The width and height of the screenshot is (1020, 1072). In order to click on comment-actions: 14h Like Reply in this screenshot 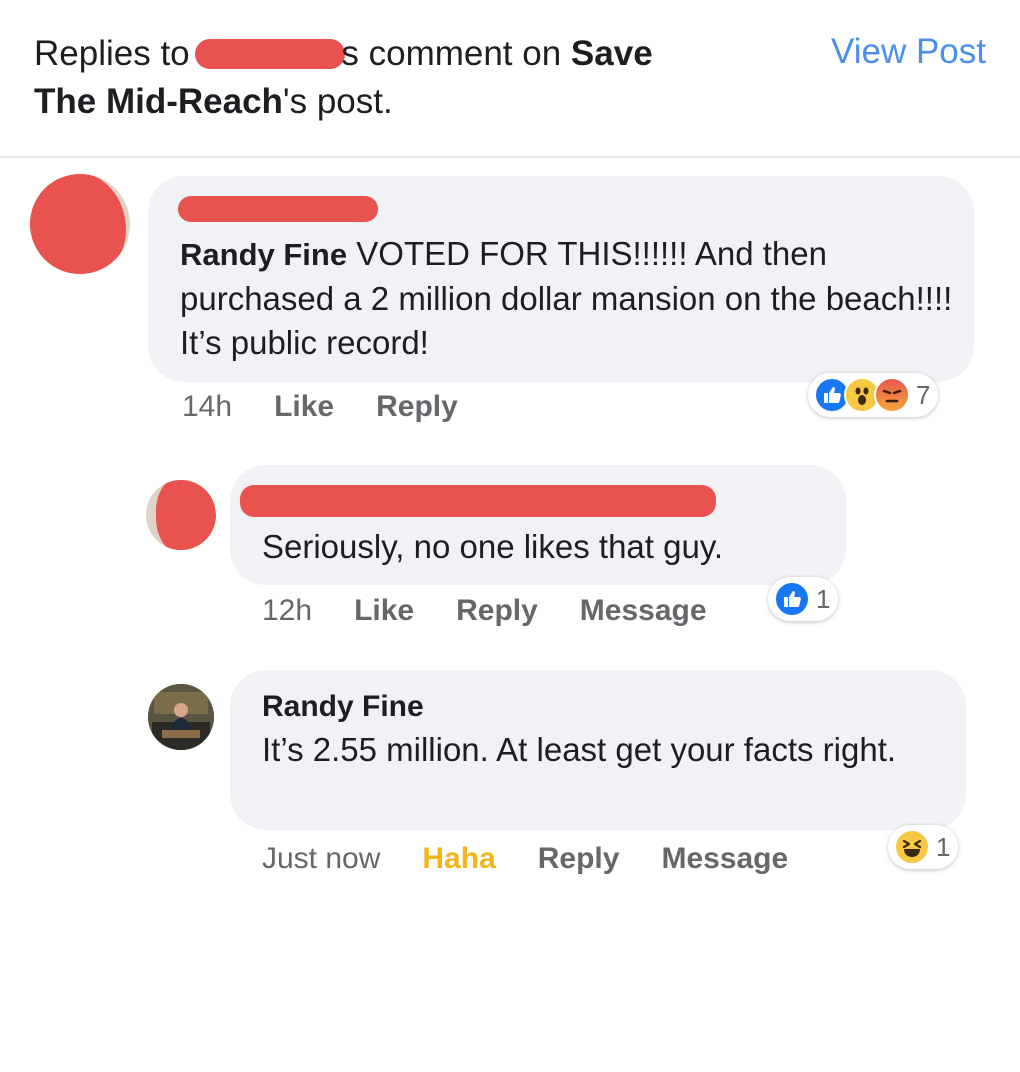, I will do `click(341, 407)`.